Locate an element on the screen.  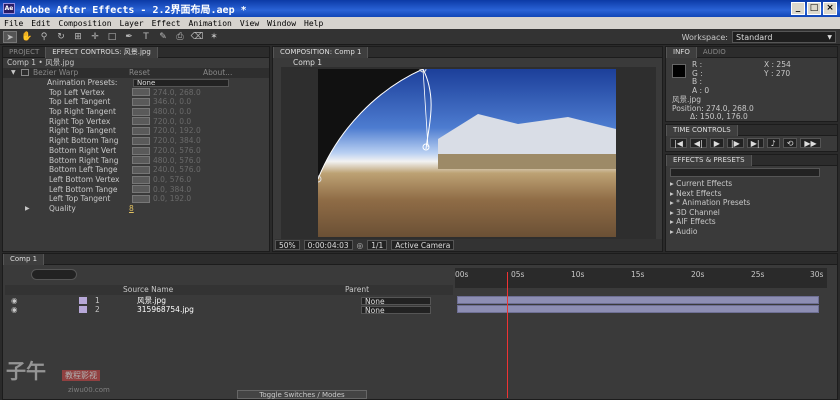
list-item: ▸ Current Effects is located at coordinates (753, 184).